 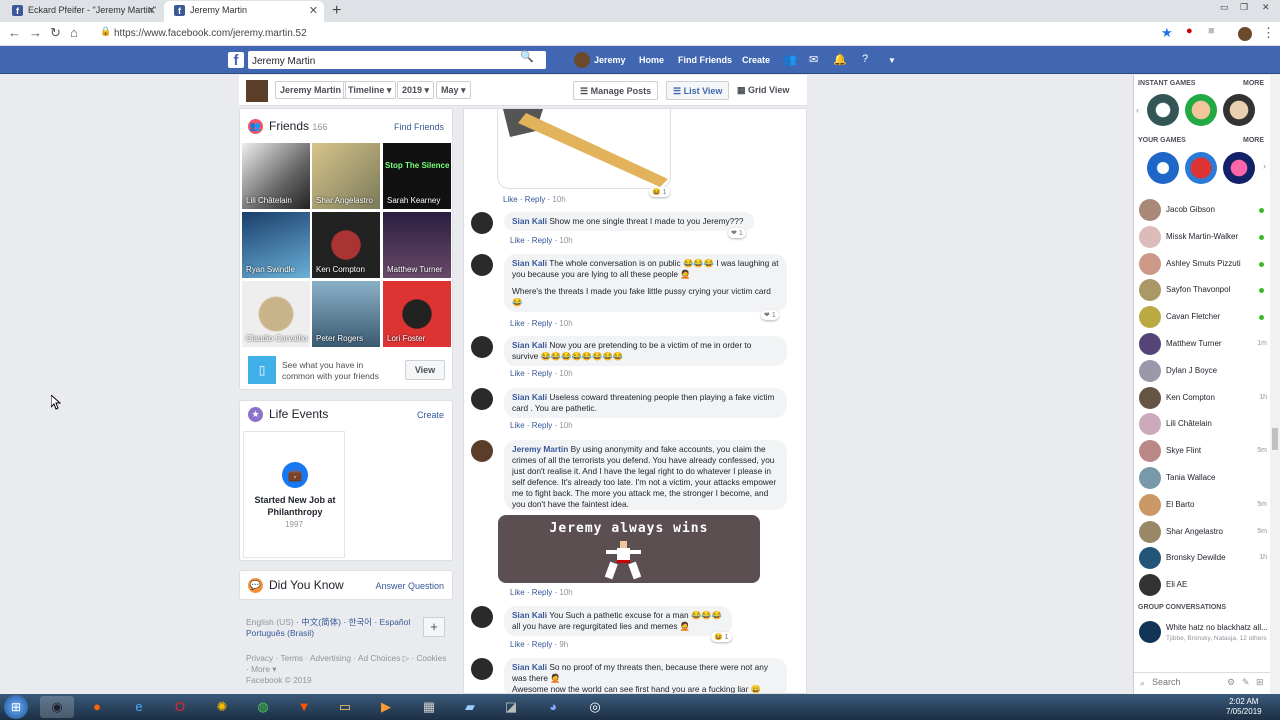 I want to click on settings-gear-icon: ⚙, so click(x=1231, y=682).